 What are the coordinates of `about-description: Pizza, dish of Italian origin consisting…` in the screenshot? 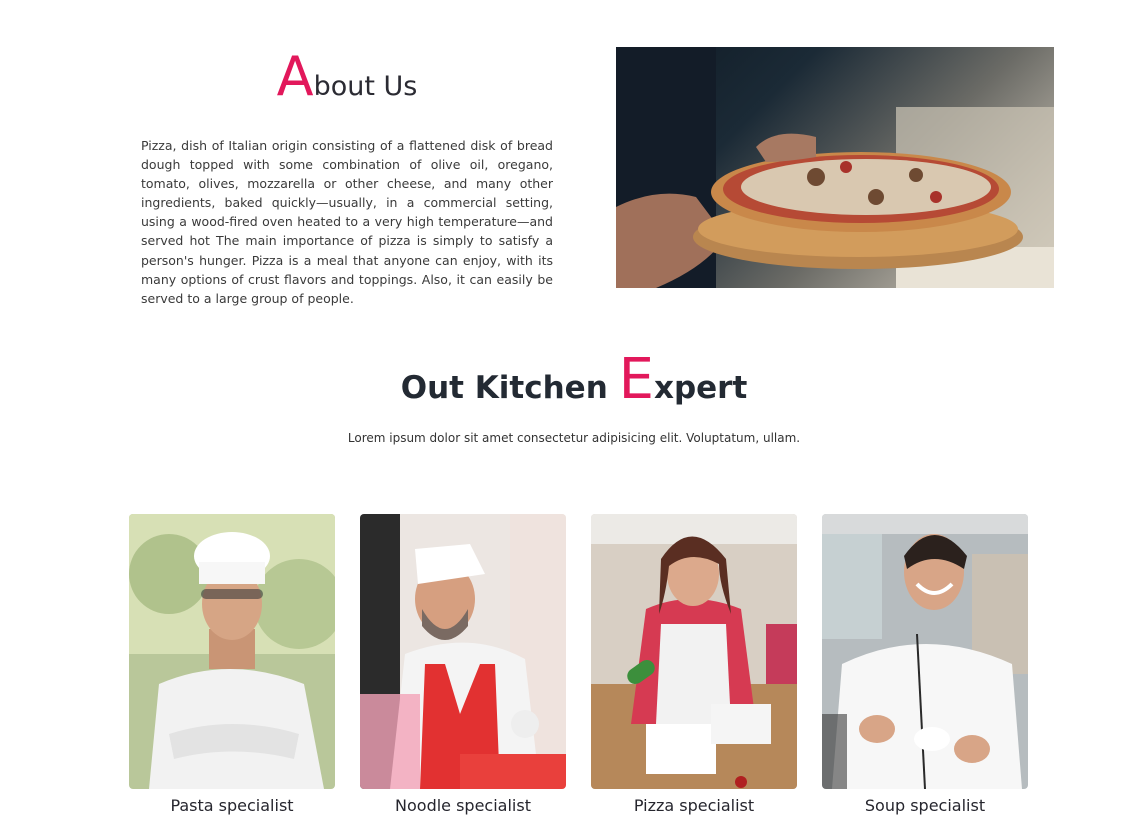 It's located at (347, 222).